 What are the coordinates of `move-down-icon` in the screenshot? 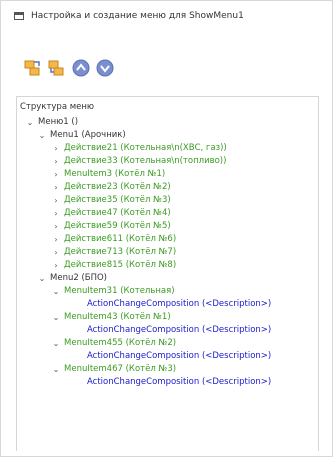 It's located at (105, 68).